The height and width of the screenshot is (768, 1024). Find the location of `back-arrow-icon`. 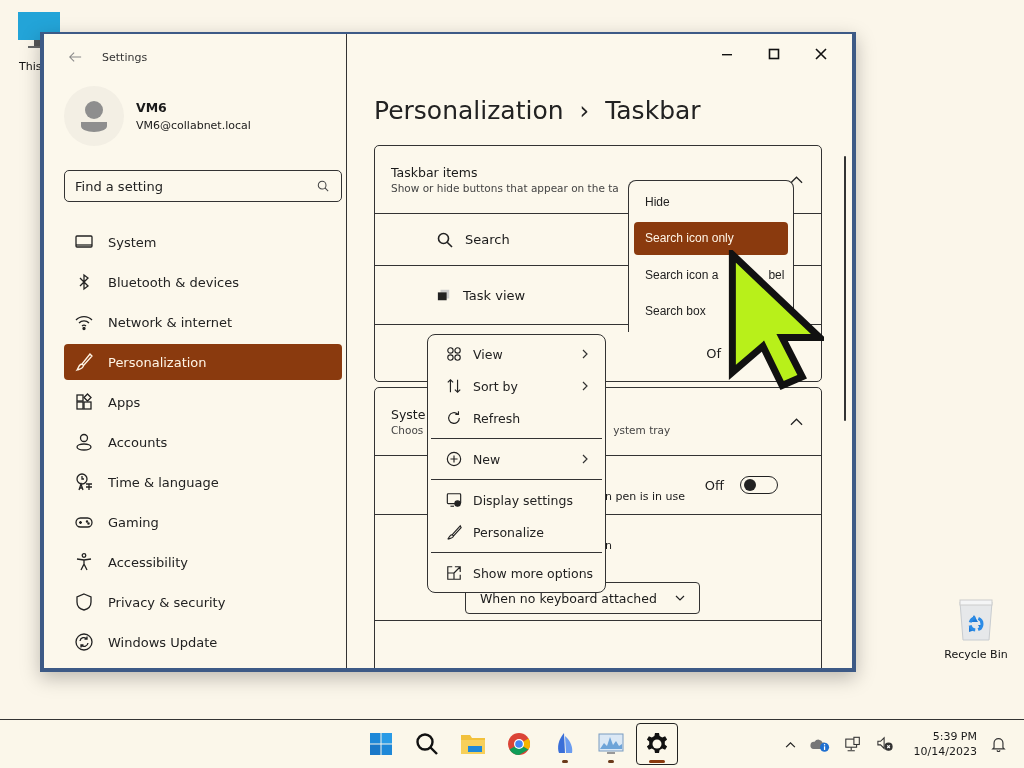

back-arrow-icon is located at coordinates (75, 57).